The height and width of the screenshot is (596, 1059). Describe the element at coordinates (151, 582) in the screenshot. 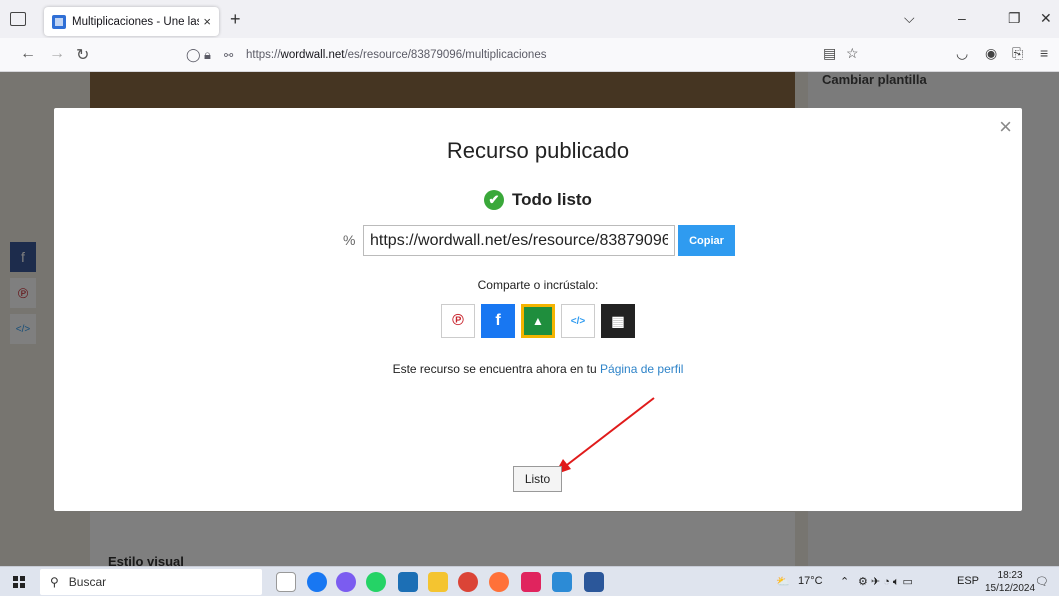

I see `taskbar-search: ⚲ Buscar` at that location.